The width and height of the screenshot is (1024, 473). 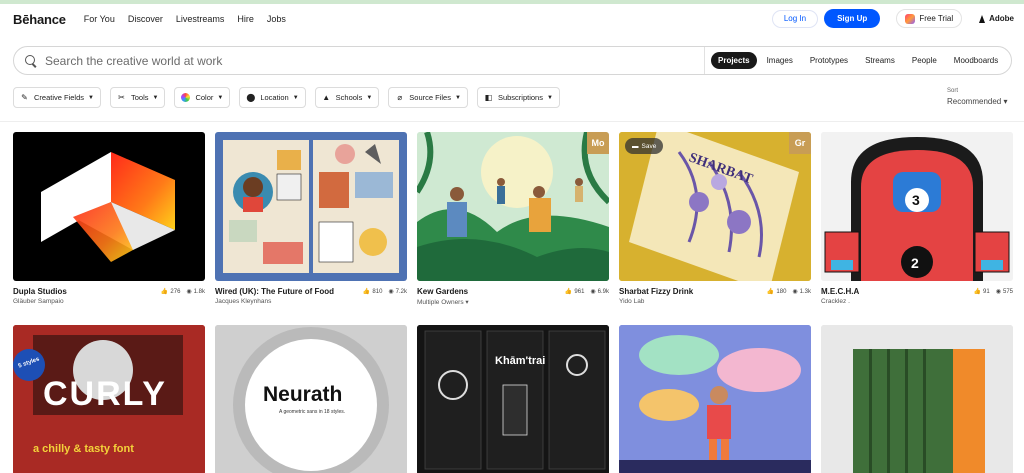 I want to click on like-count: 180, so click(x=781, y=291).